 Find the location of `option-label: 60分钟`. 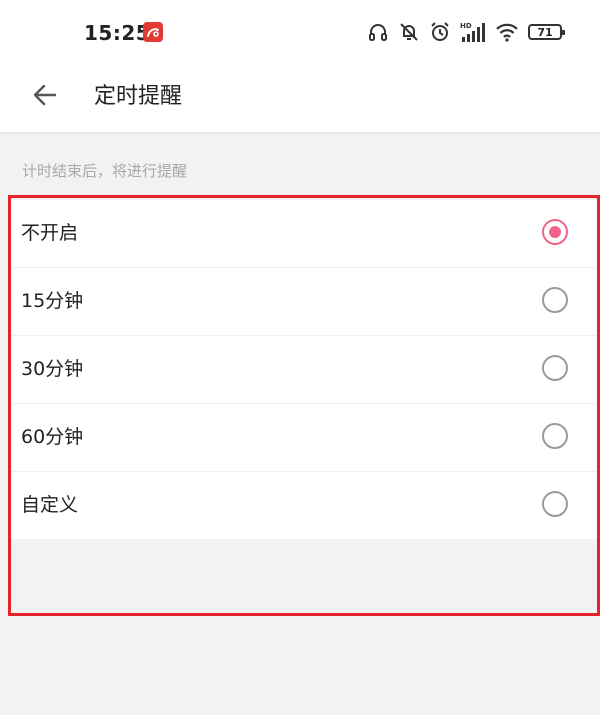

option-label: 60分钟 is located at coordinates (52, 437).